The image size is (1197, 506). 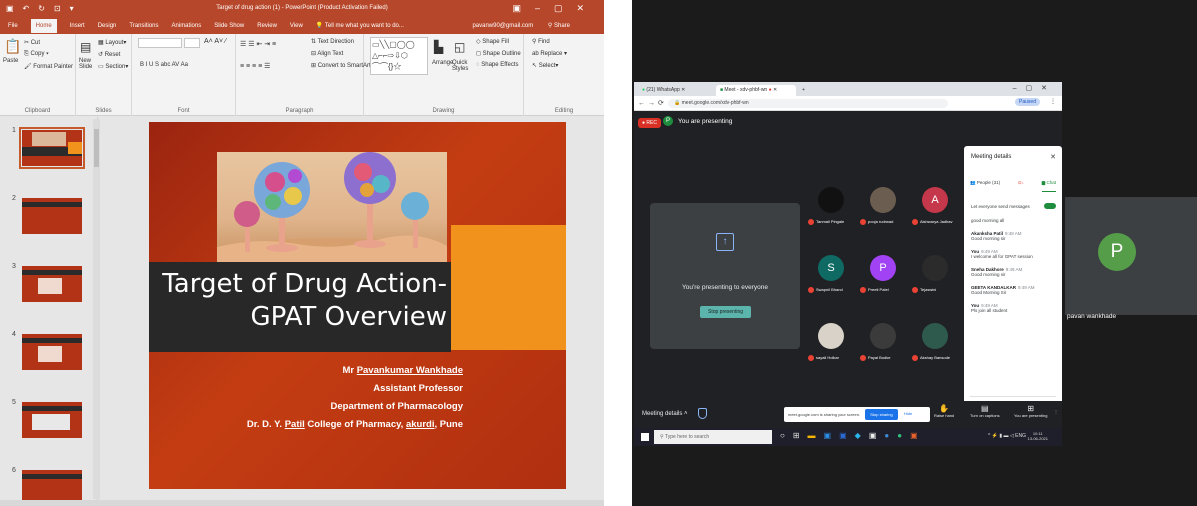 I want to click on menu-icon: ⋮, so click(x=1054, y=101).